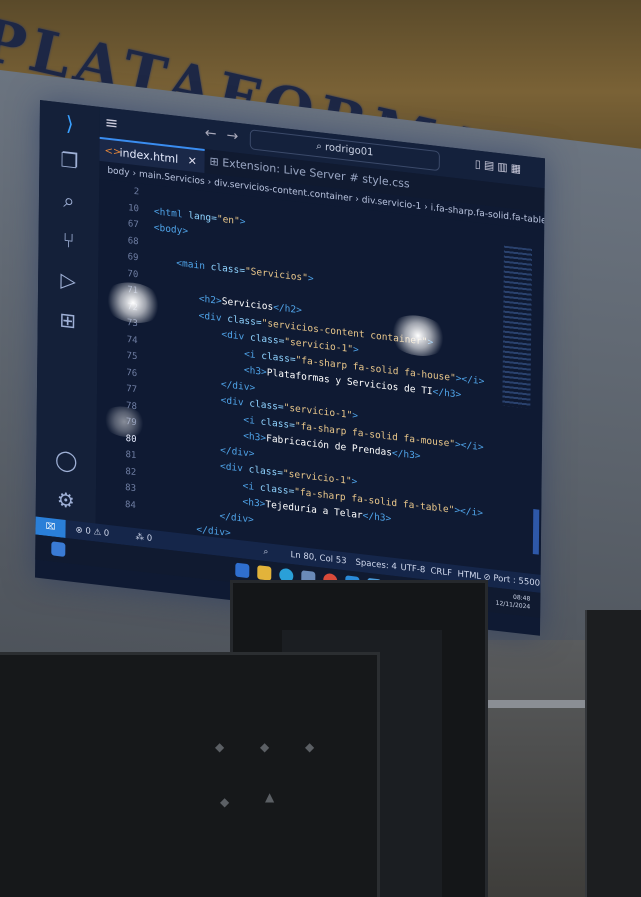 Image resolution: width=641 pixels, height=897 pixels. Describe the element at coordinates (131, 488) in the screenshot. I see `line-number: 83` at that location.